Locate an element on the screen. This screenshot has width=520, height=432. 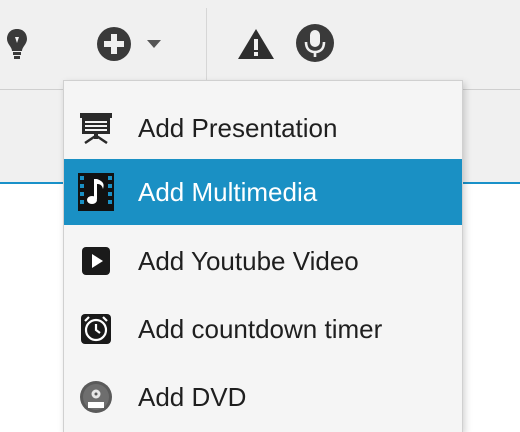
add-button is located at coordinates (114, 44).